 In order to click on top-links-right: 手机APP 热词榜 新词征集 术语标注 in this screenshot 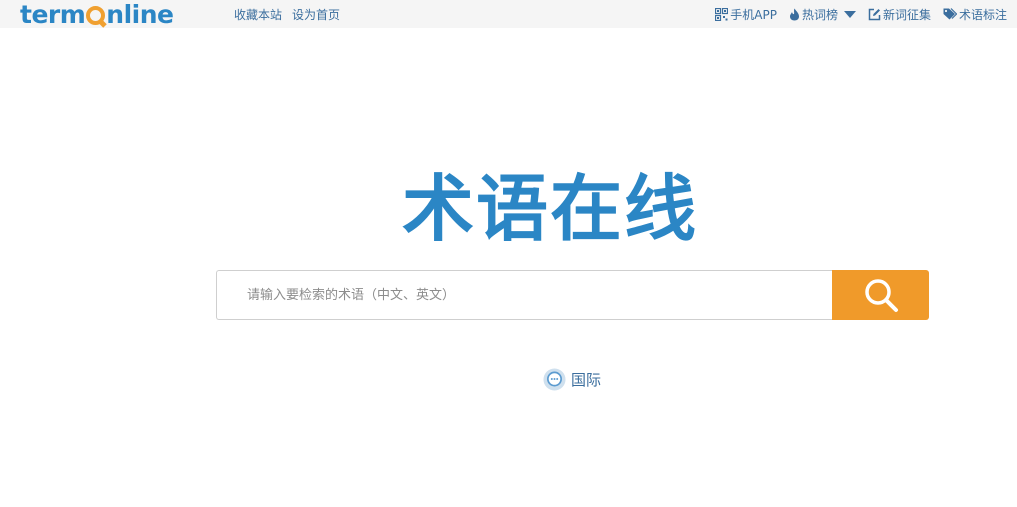, I will do `click(861, 14)`.